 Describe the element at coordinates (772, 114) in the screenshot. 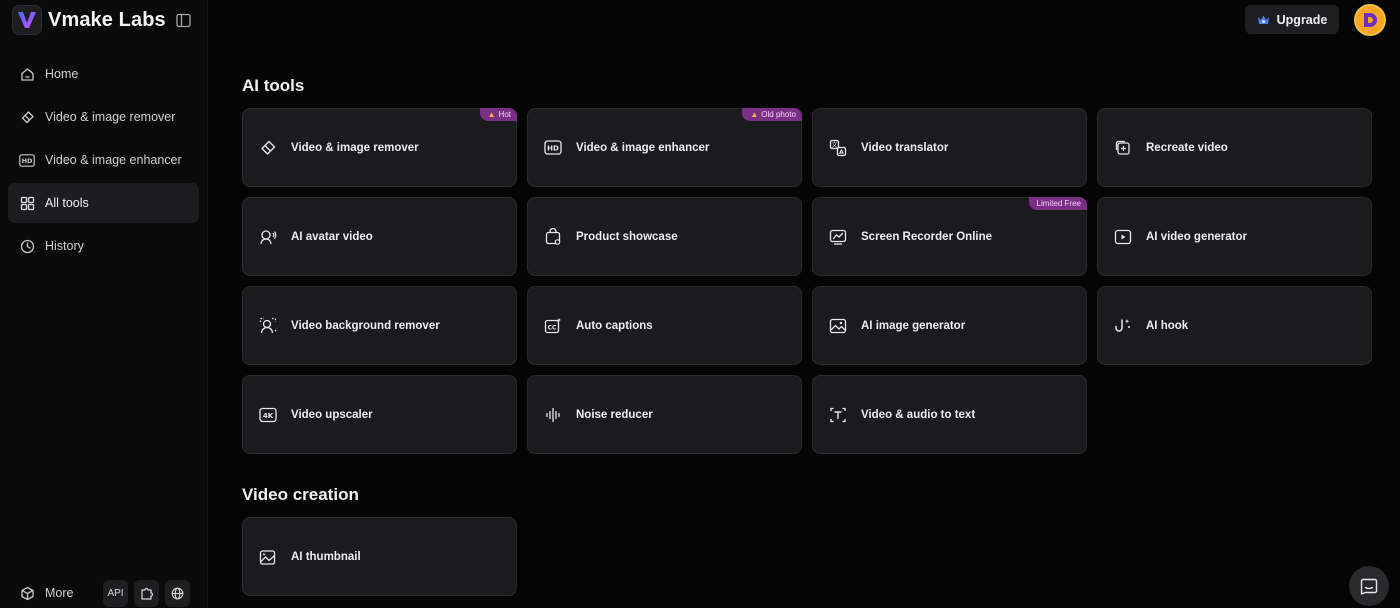

I see `badge-old-photo: ▲ Old photo` at that location.